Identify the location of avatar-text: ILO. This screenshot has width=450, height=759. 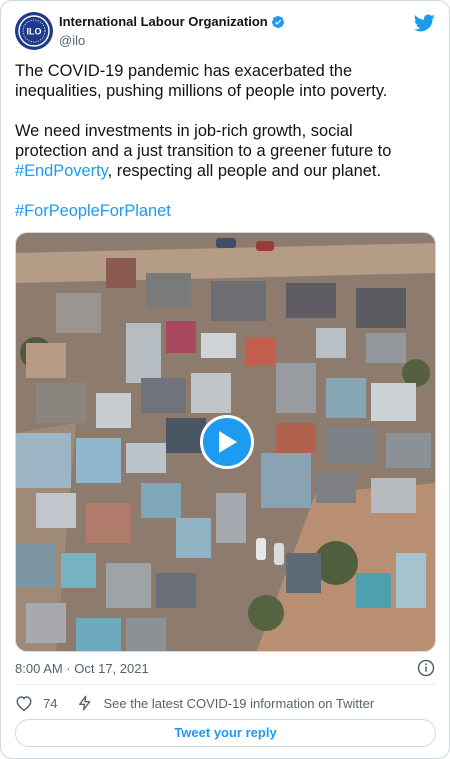
(34, 32).